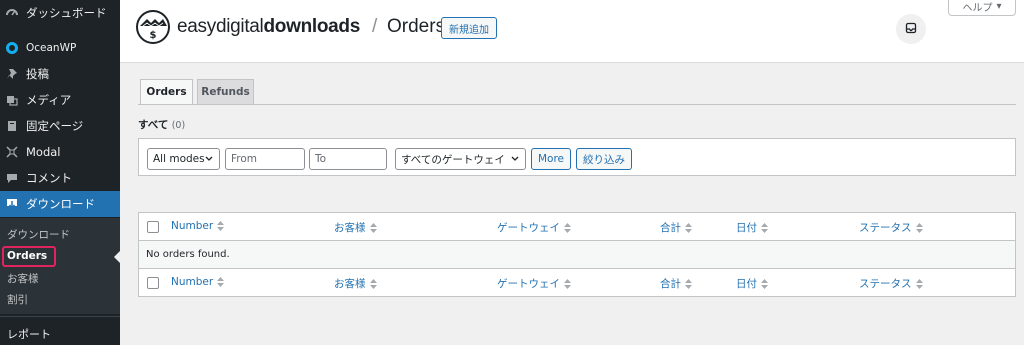 Image resolution: width=1024 pixels, height=345 pixels. I want to click on sidebar-item-label: Modal, so click(43, 152).